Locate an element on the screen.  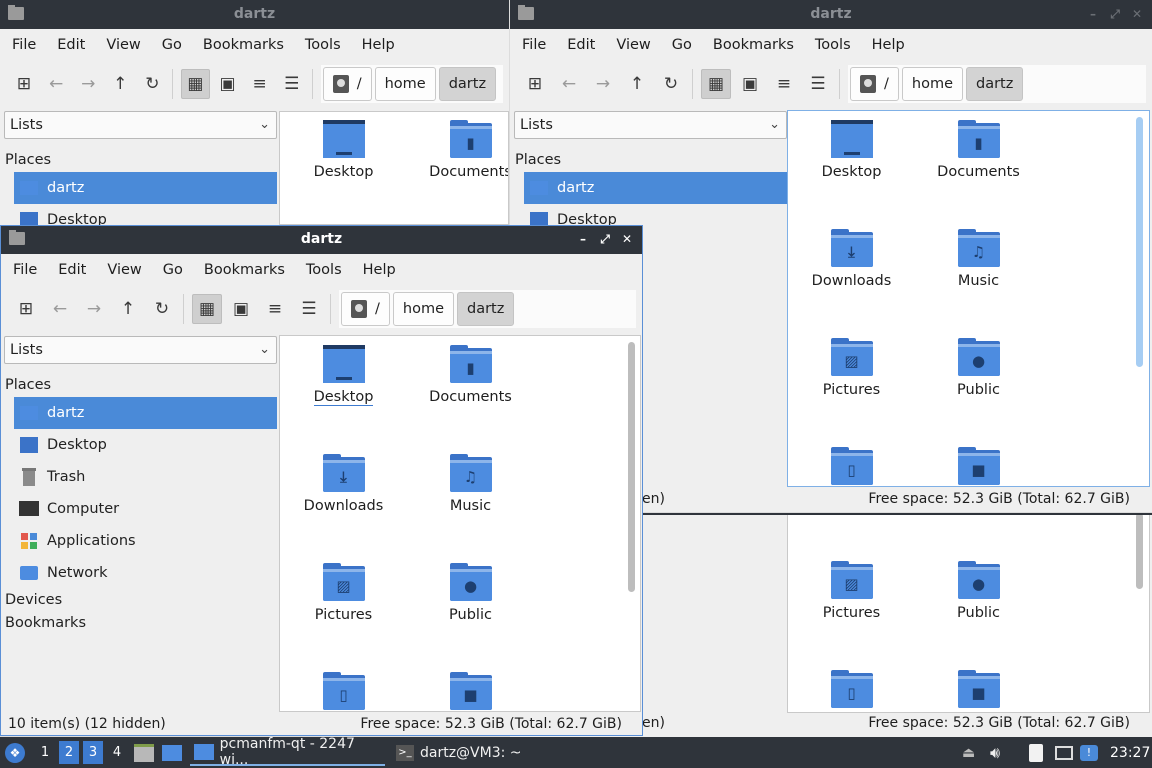
update-notifier-icon: ! is located at coordinates (1089, 752).